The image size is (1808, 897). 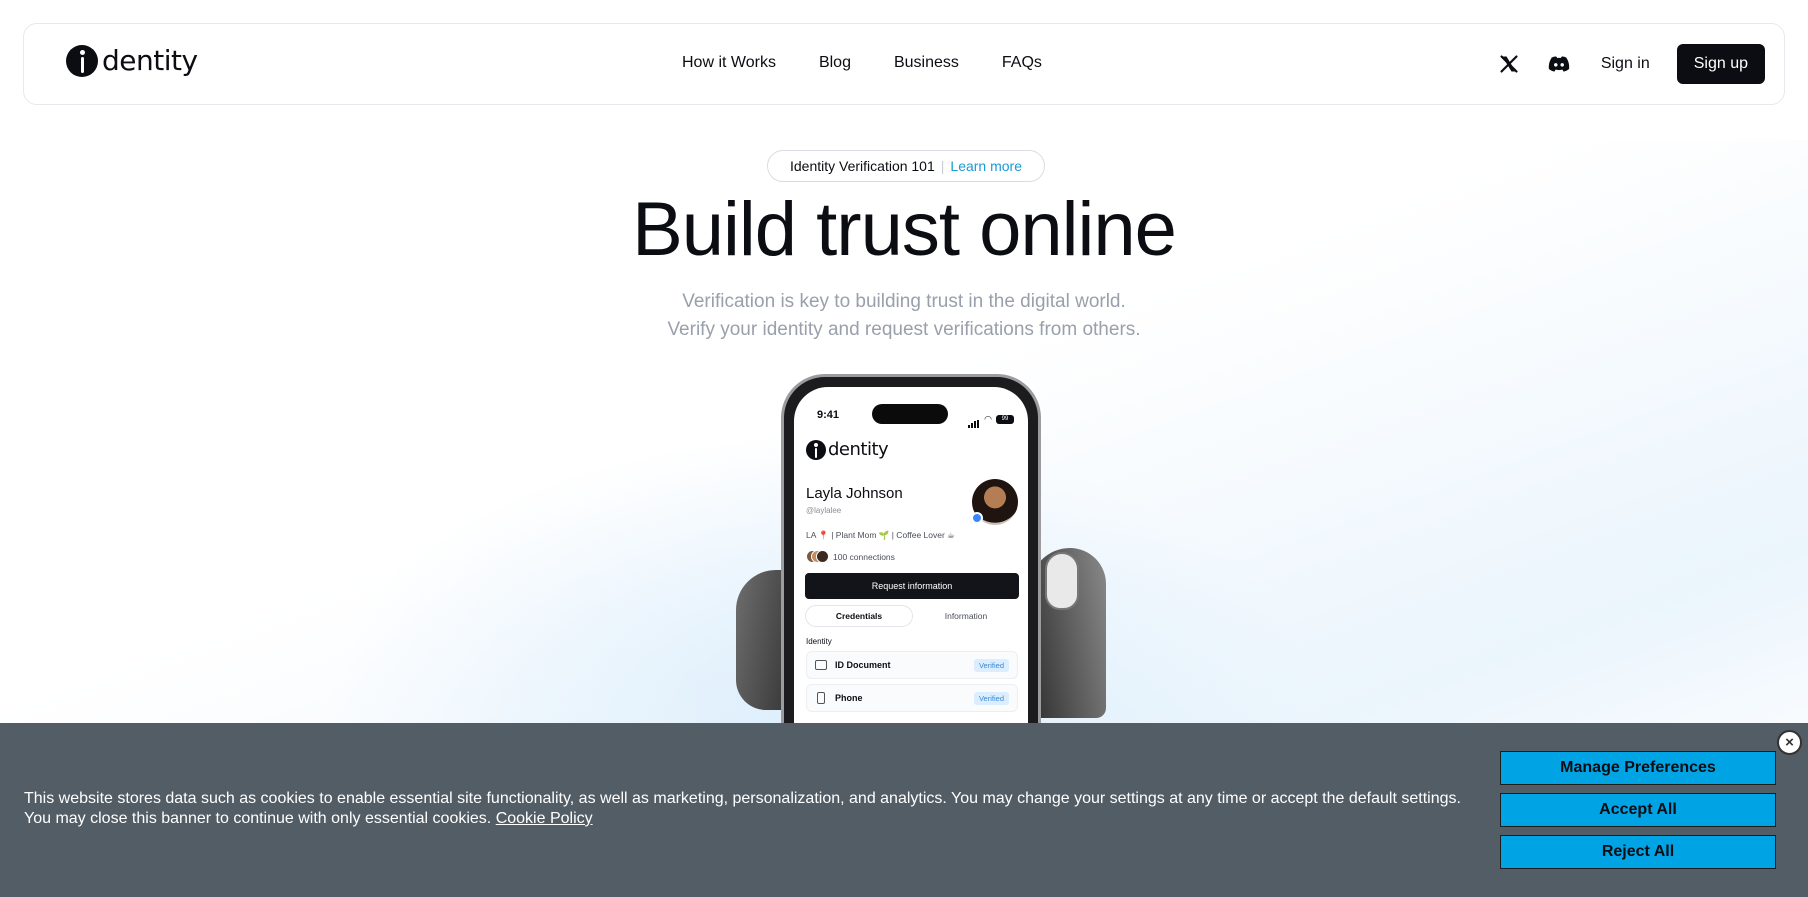 What do you see at coordinates (1022, 63) in the screenshot?
I see `nav-faqs: FAQs` at bounding box center [1022, 63].